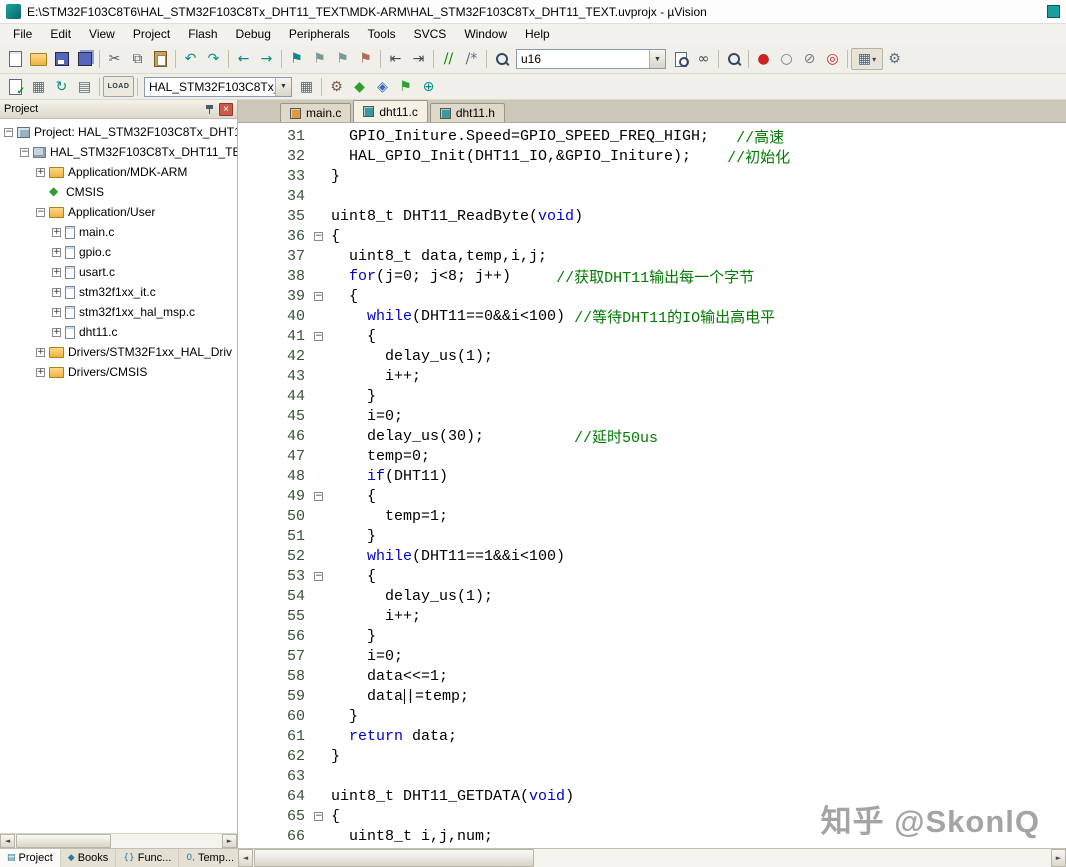  I want to click on tree-item-drivers-stm32f1xx-hal-driv: + Drivers/STM32F1xx_HAL_Driv, so click(118, 352).